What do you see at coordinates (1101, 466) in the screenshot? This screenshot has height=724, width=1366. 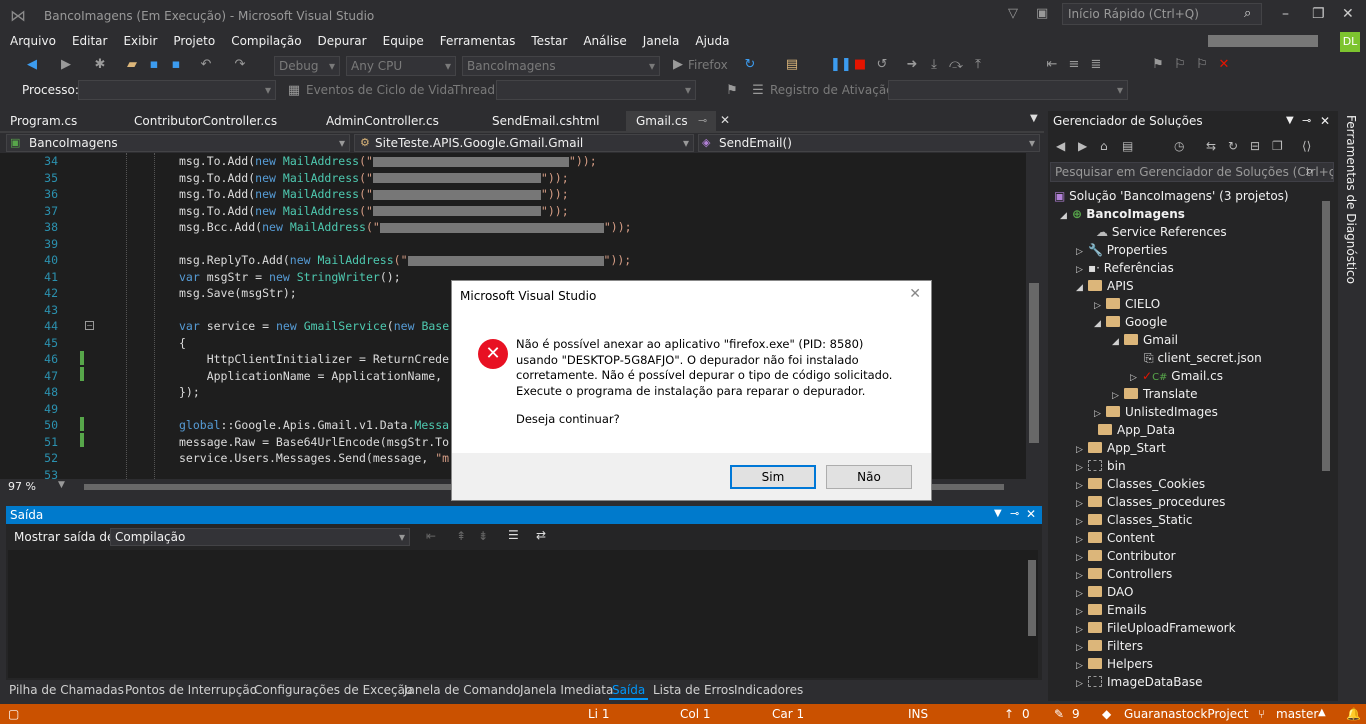 I see `tree-item-bin: ▷ bin` at bounding box center [1101, 466].